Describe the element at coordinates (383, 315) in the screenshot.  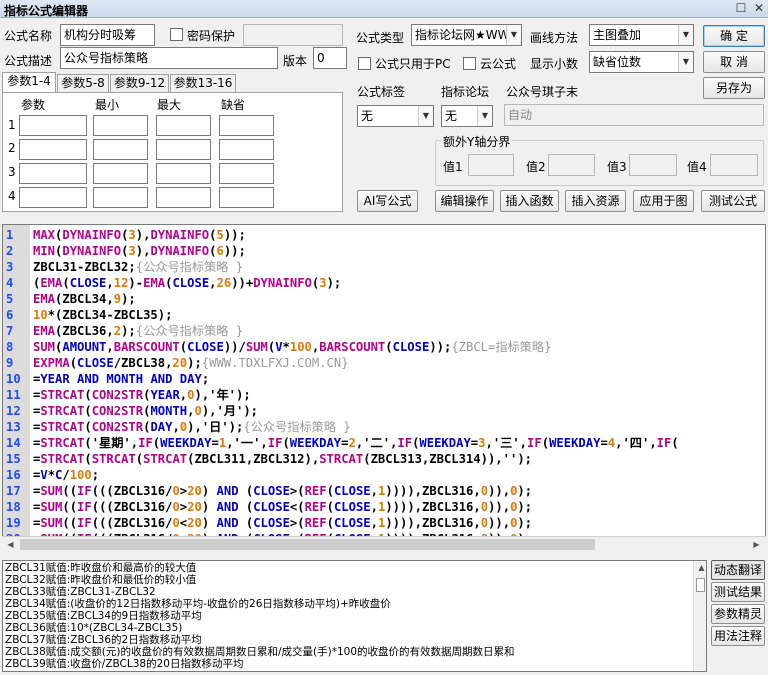
I see `code-line: 6 10*(ZBCL34-ZBCL35);` at that location.